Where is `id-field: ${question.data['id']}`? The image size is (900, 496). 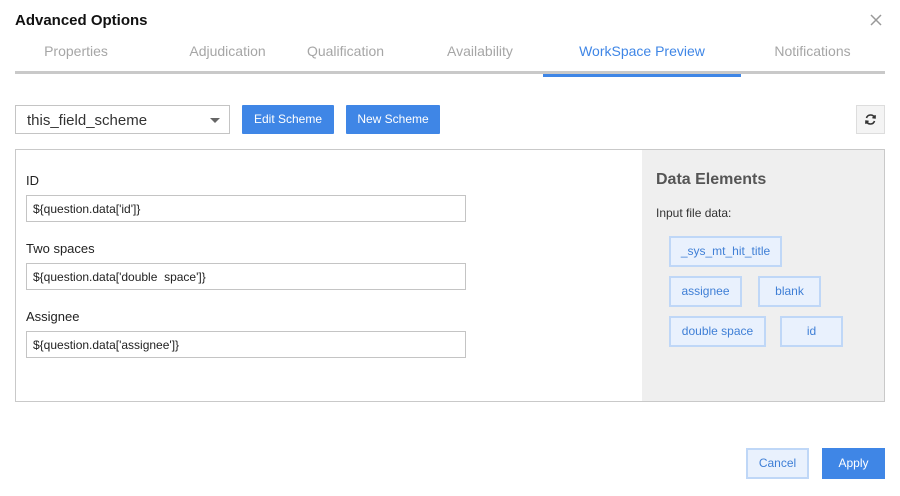
id-field: ${question.data['id']} is located at coordinates (246, 208).